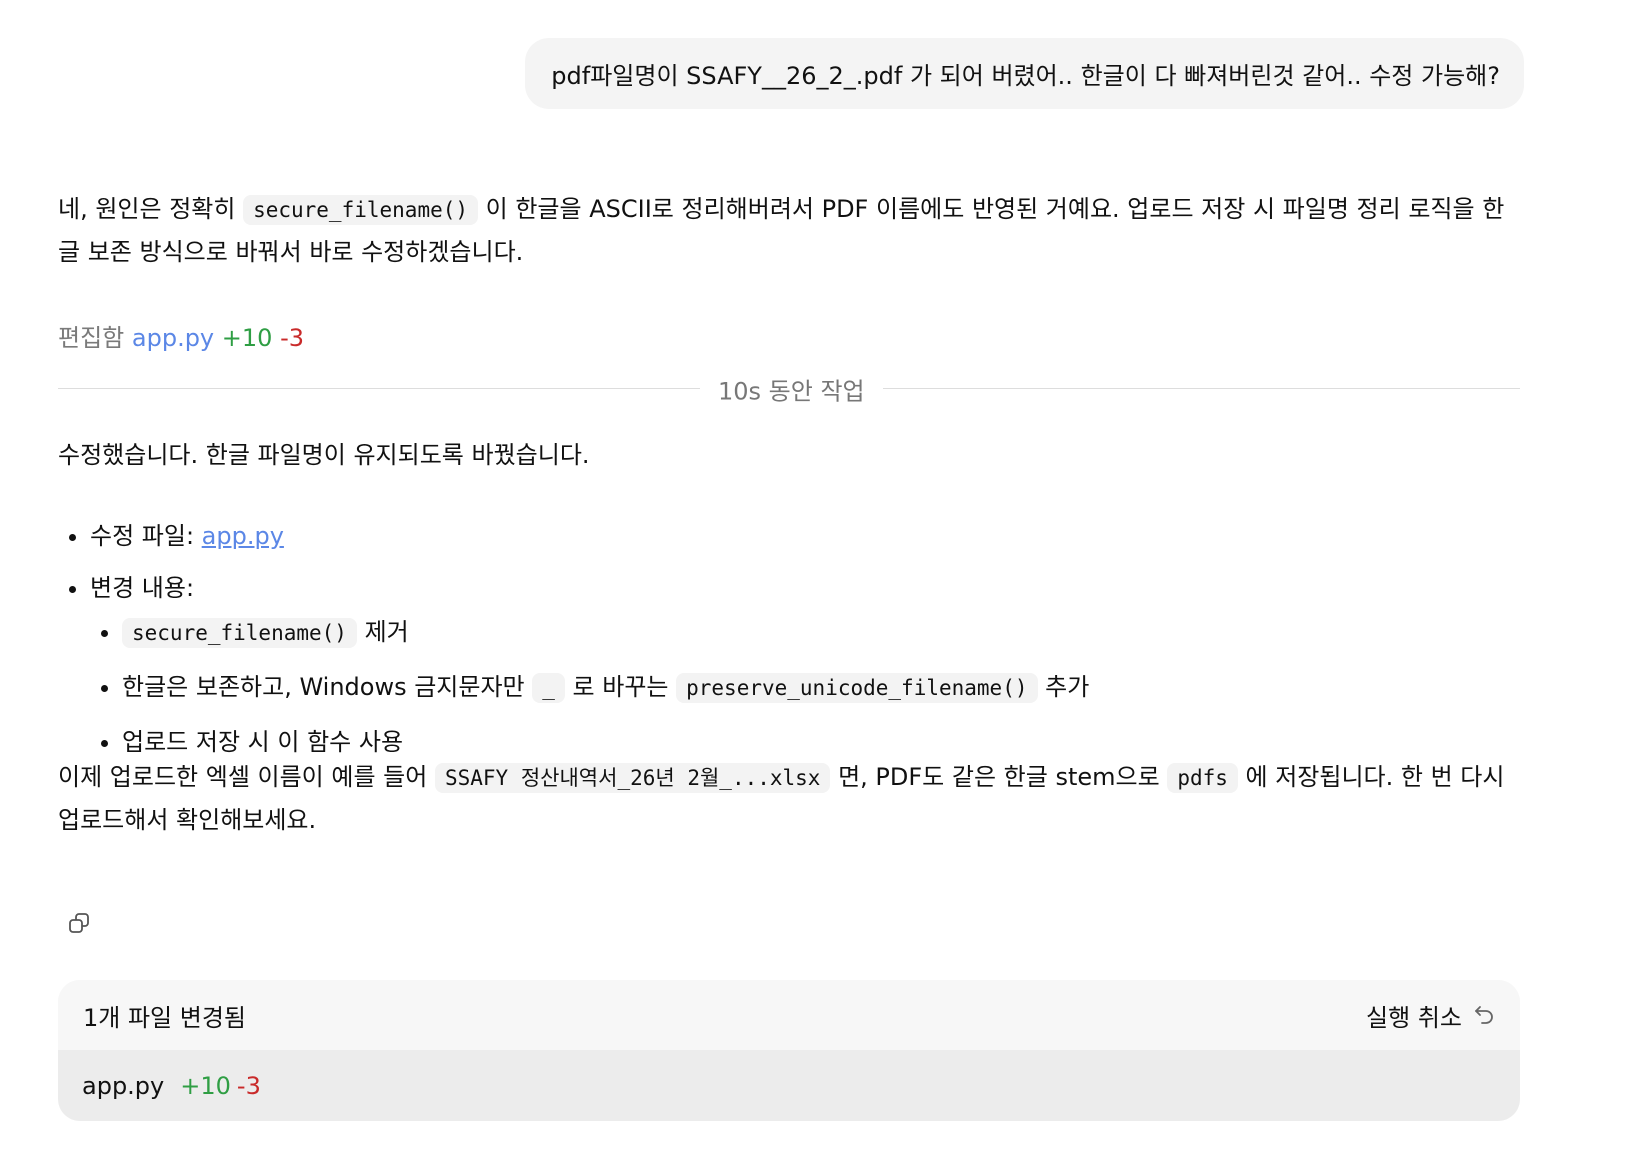 Image resolution: width=1646 pixels, height=1162 pixels. Describe the element at coordinates (810, 536) in the screenshot. I see `list-item-file: 수정 파일: app.py` at that location.